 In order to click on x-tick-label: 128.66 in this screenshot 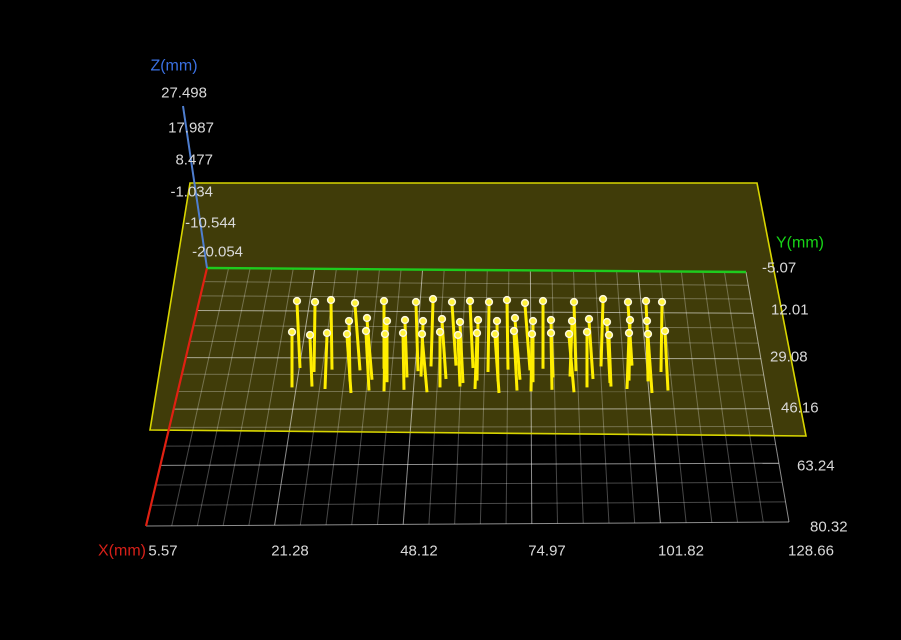, I will do `click(811, 551)`.